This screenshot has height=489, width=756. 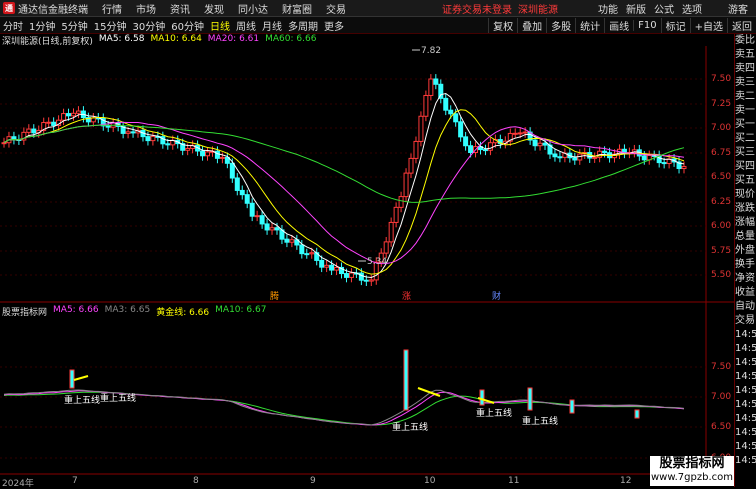 What do you see at coordinates (745, 208) in the screenshot?
I see `quote-panel-item: 涨跌` at bounding box center [745, 208].